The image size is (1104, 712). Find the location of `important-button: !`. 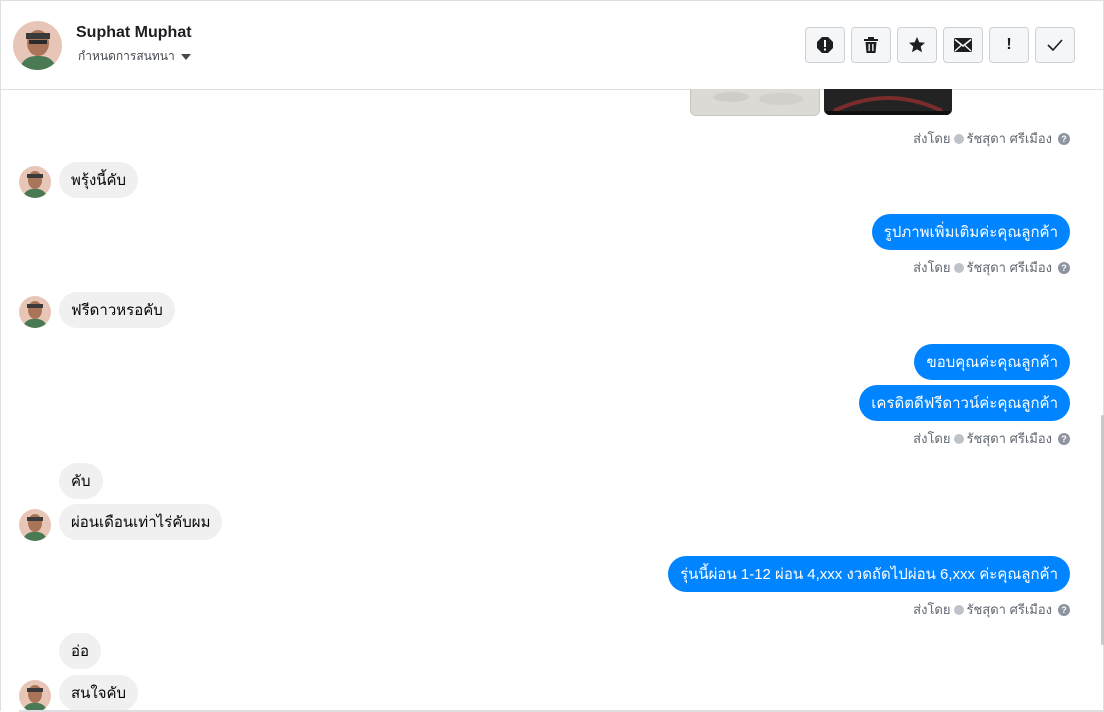

important-button: ! is located at coordinates (1009, 45).